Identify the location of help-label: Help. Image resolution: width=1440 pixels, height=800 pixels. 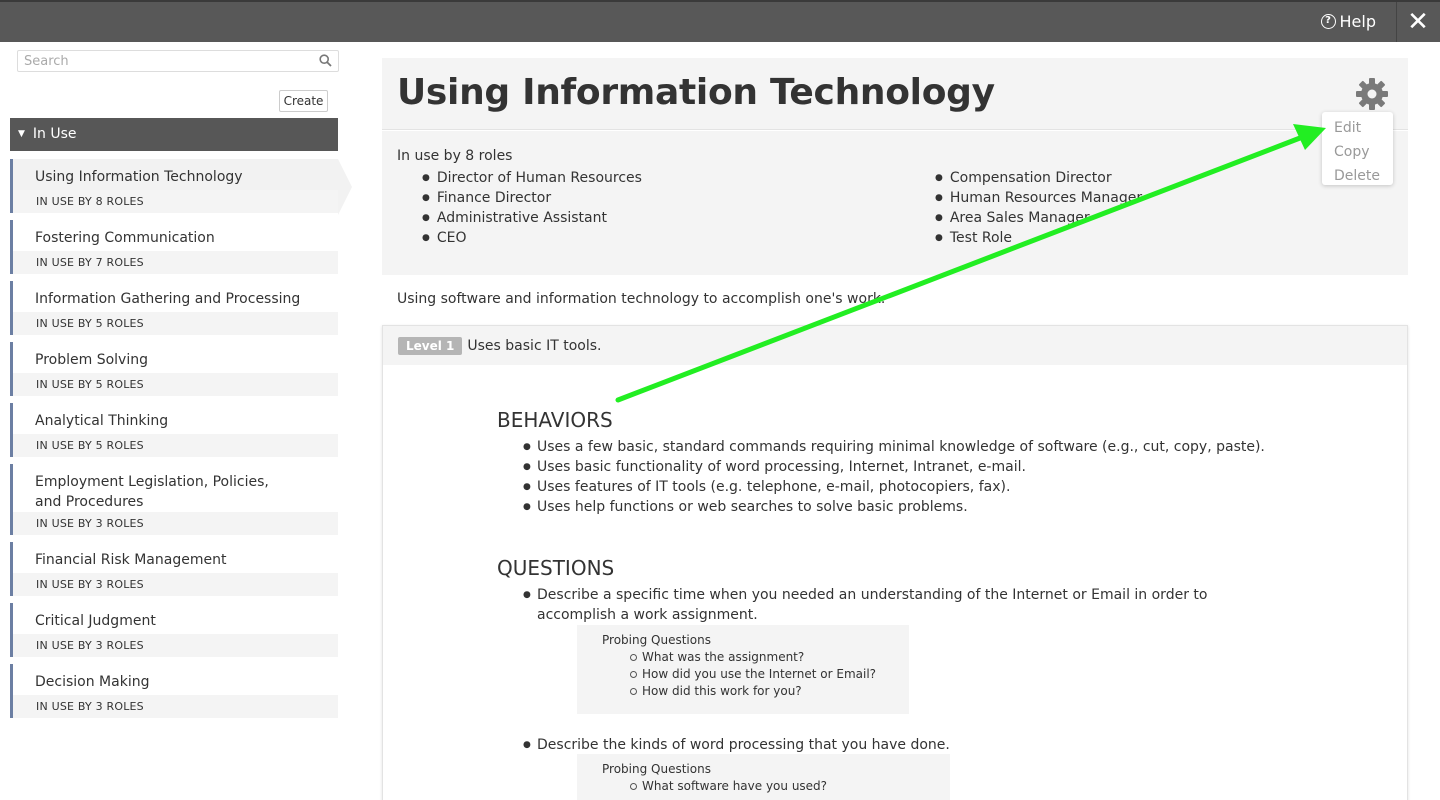
(1357, 21).